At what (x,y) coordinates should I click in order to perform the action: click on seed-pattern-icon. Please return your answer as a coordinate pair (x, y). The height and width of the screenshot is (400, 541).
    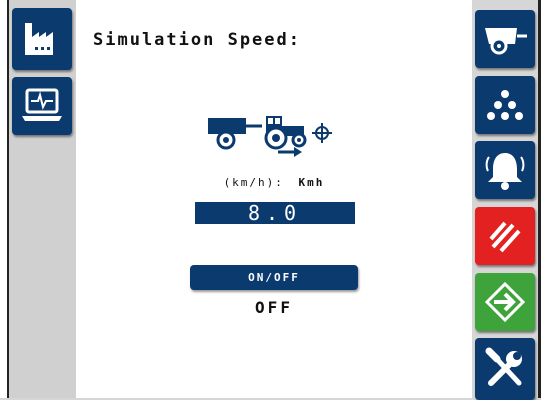
    Looking at the image, I should click on (505, 105).